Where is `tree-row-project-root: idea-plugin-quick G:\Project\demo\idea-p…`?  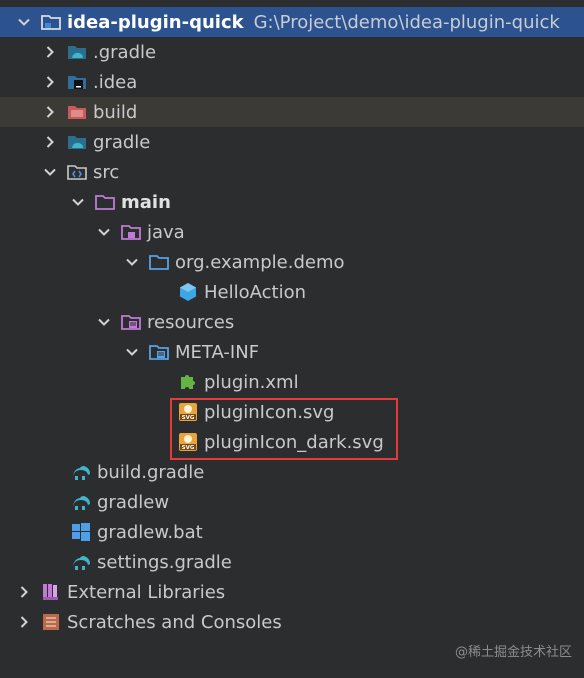 tree-row-project-root: idea-plugin-quick G:\Project\demo\idea-p… is located at coordinates (292, 22).